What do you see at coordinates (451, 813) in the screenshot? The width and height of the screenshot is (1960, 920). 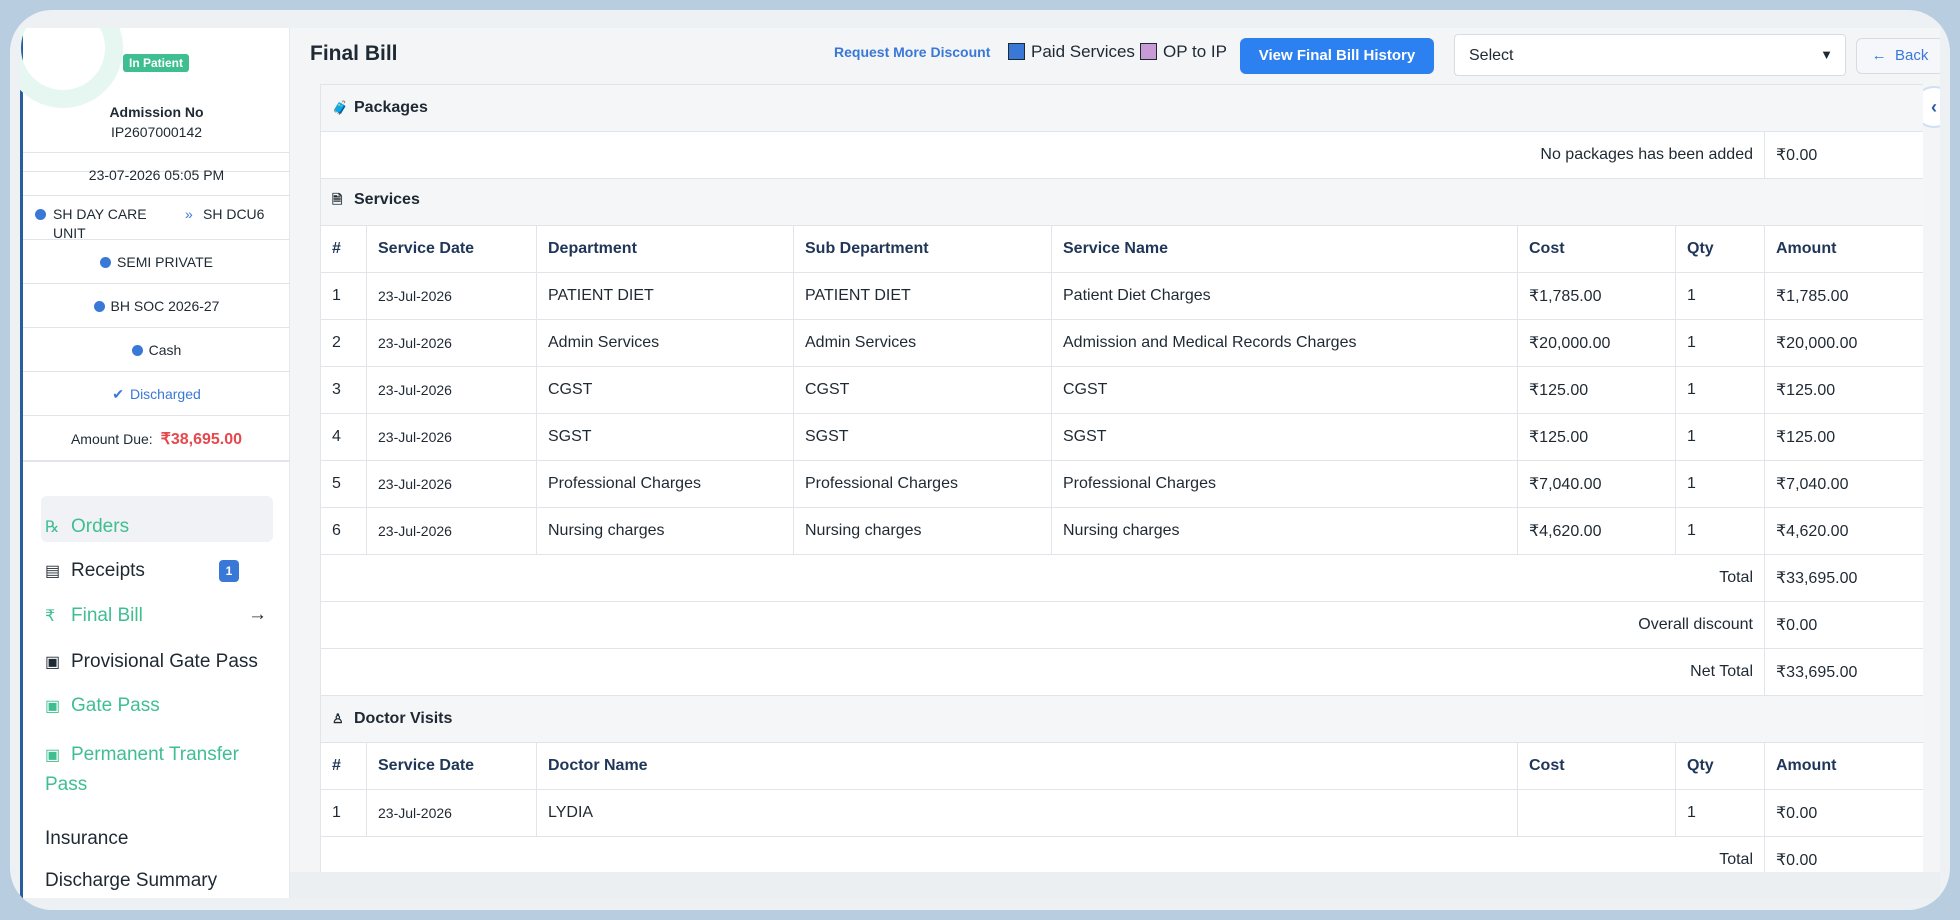 I see `doctor-visit-cell: 23-Jul-2026` at bounding box center [451, 813].